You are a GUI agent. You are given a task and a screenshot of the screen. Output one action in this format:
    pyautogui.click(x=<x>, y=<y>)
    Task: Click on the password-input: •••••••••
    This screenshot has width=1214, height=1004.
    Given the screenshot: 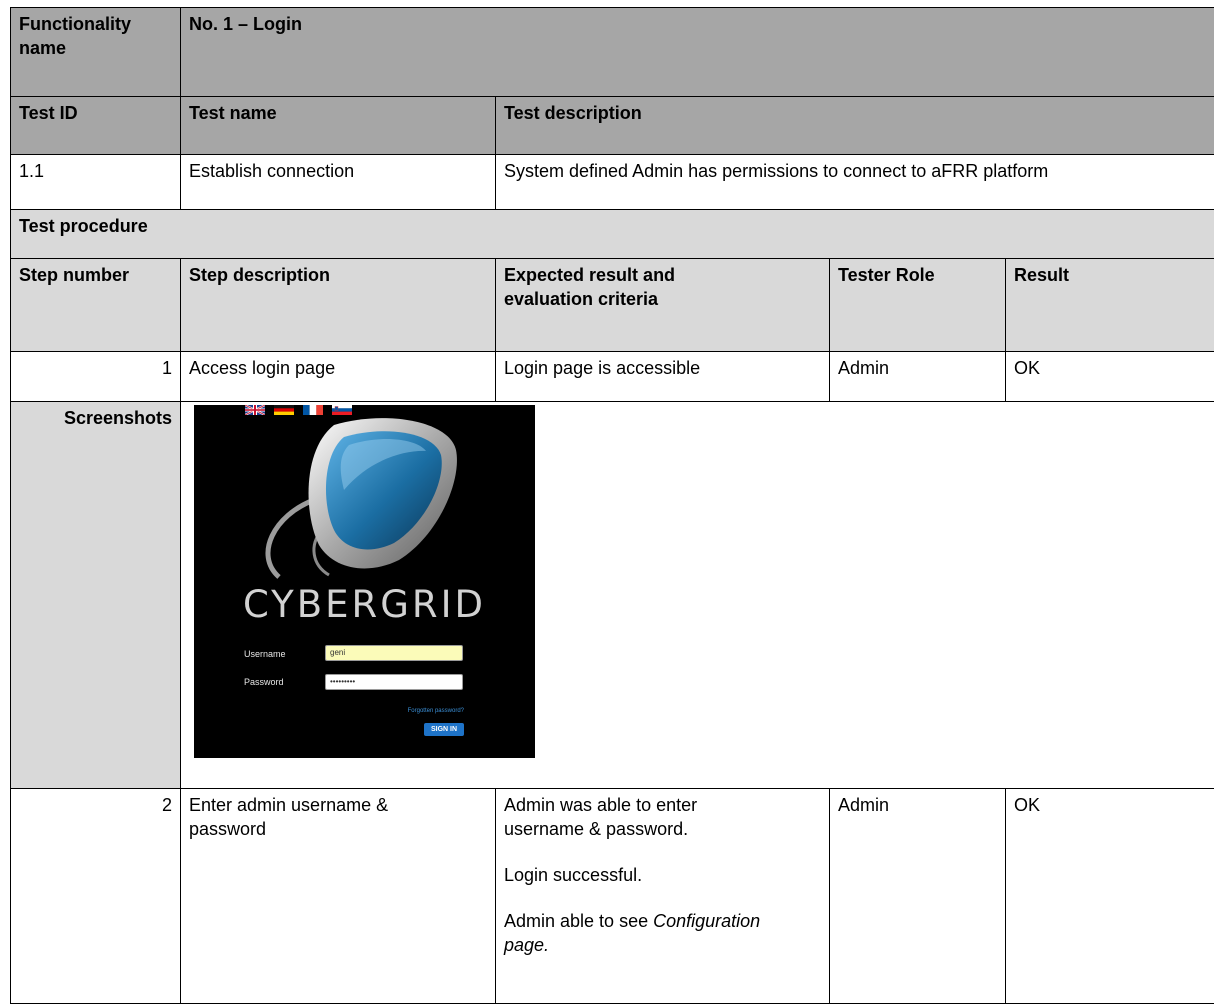 What is the action you would take?
    pyautogui.click(x=394, y=682)
    